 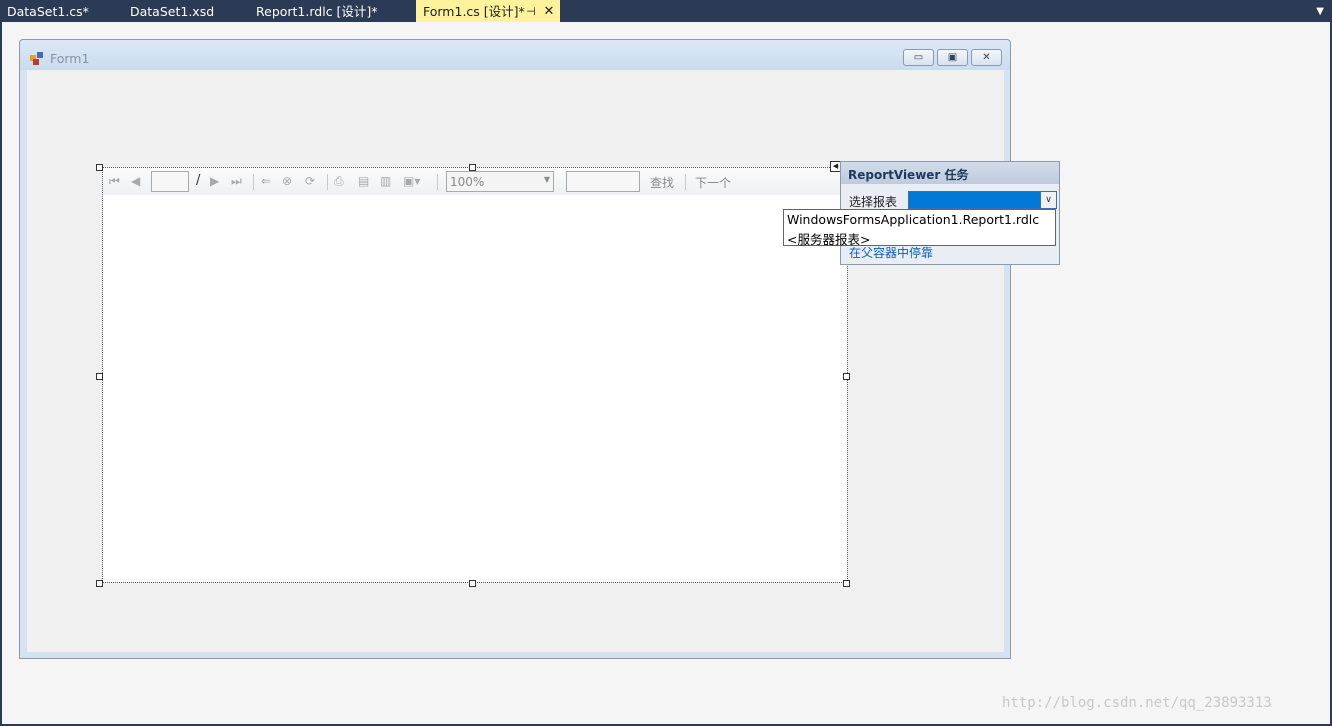 I want to click on tasks-panel-header: ReportViewer 任务, so click(x=950, y=173).